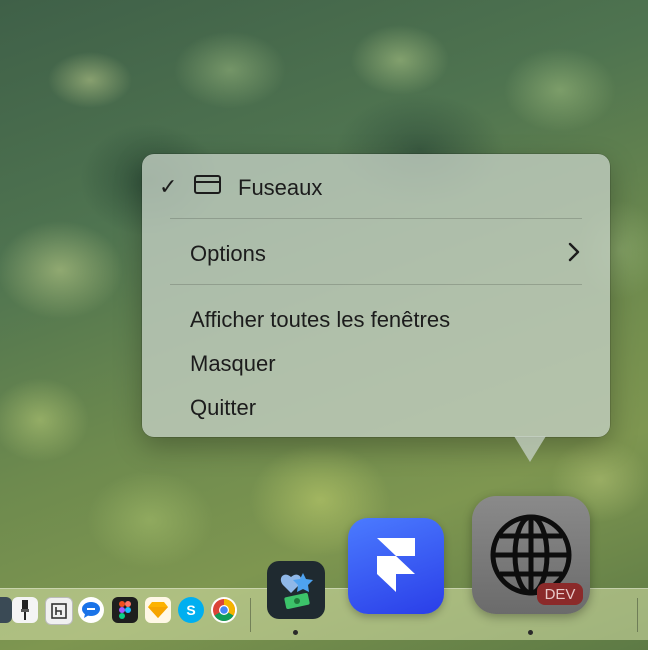  I want to click on checkmark-icon: ✓, so click(168, 186).